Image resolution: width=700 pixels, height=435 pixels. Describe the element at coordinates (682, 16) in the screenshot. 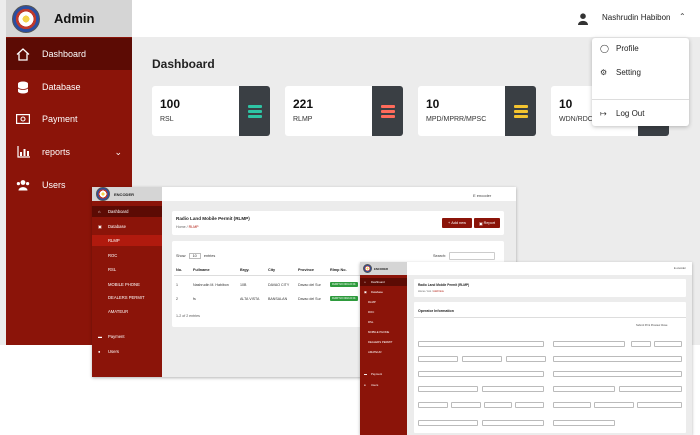

I see `chevron-up-icon: ⌃` at that location.